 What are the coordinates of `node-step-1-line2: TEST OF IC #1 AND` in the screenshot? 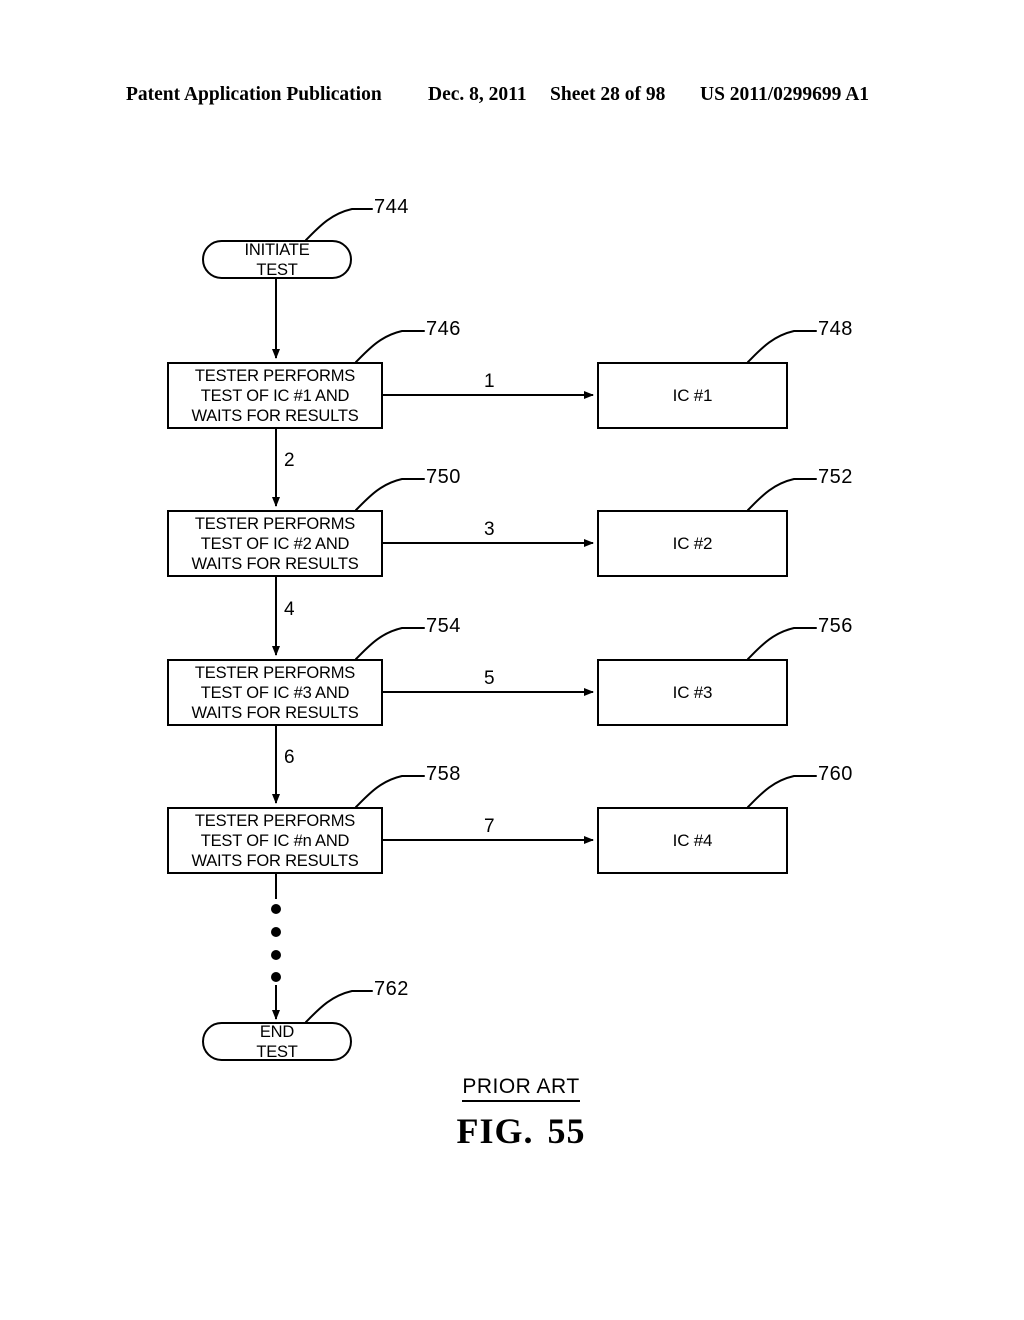 It's located at (275, 395).